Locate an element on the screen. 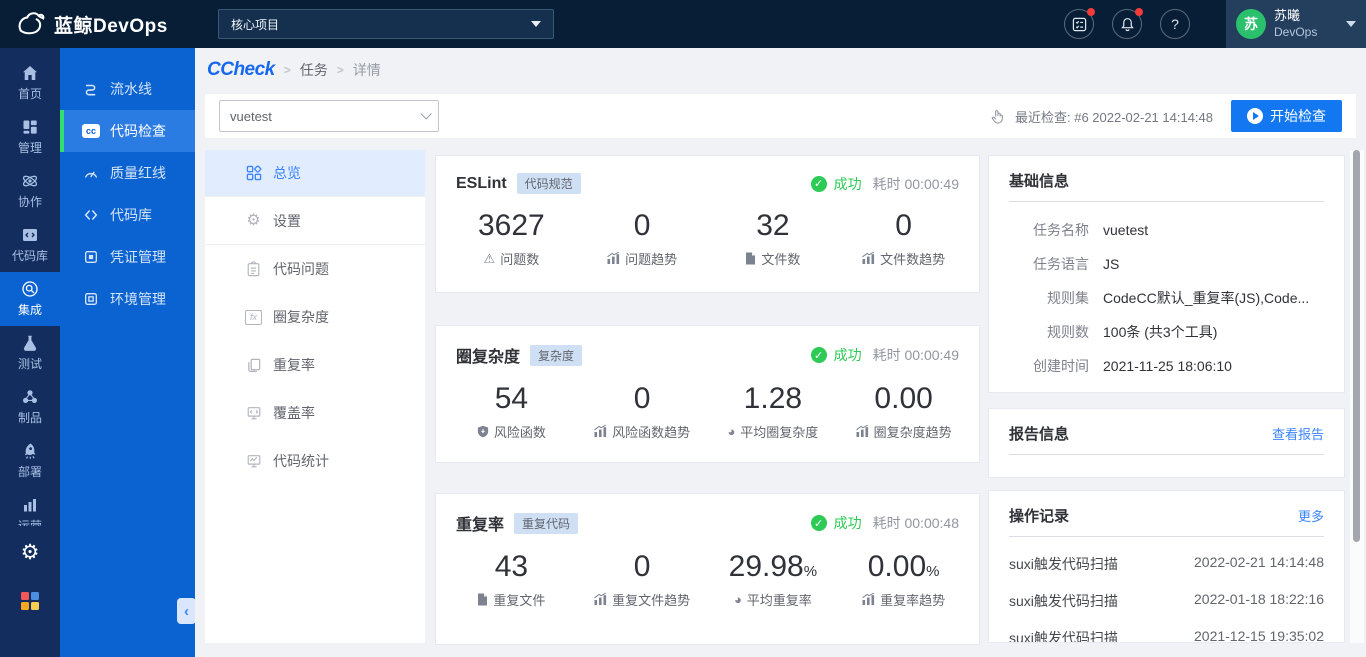  pipeline-icon is located at coordinates (91, 89).